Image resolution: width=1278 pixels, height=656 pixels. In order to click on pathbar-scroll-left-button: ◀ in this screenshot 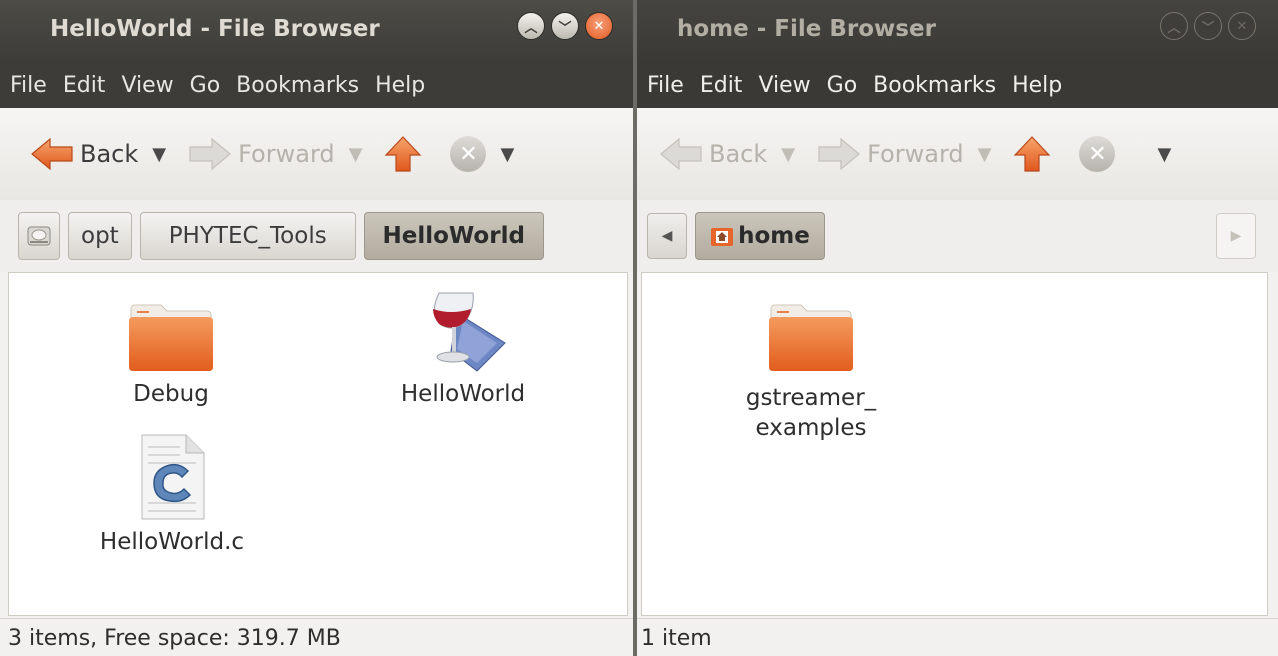, I will do `click(667, 236)`.